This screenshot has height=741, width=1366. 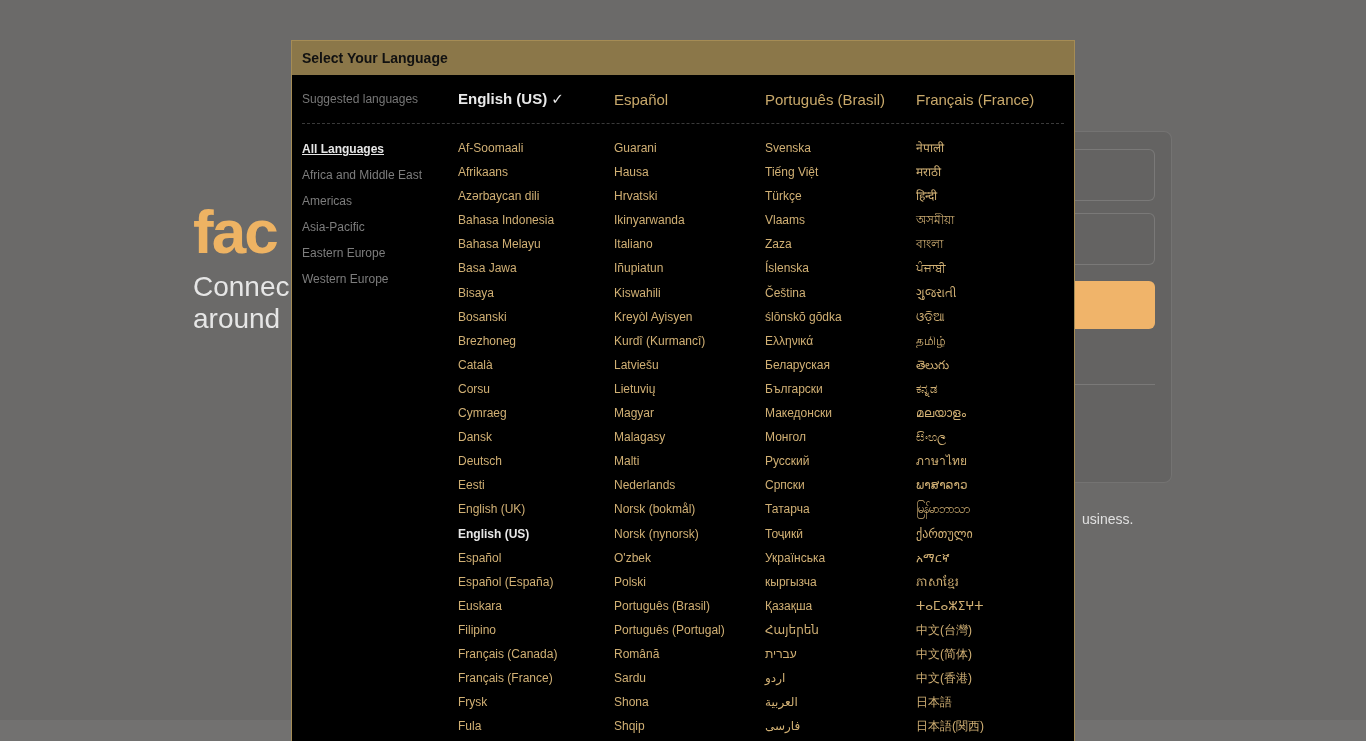 What do you see at coordinates (471, 485) in the screenshot?
I see `language-link: Eesti` at bounding box center [471, 485].